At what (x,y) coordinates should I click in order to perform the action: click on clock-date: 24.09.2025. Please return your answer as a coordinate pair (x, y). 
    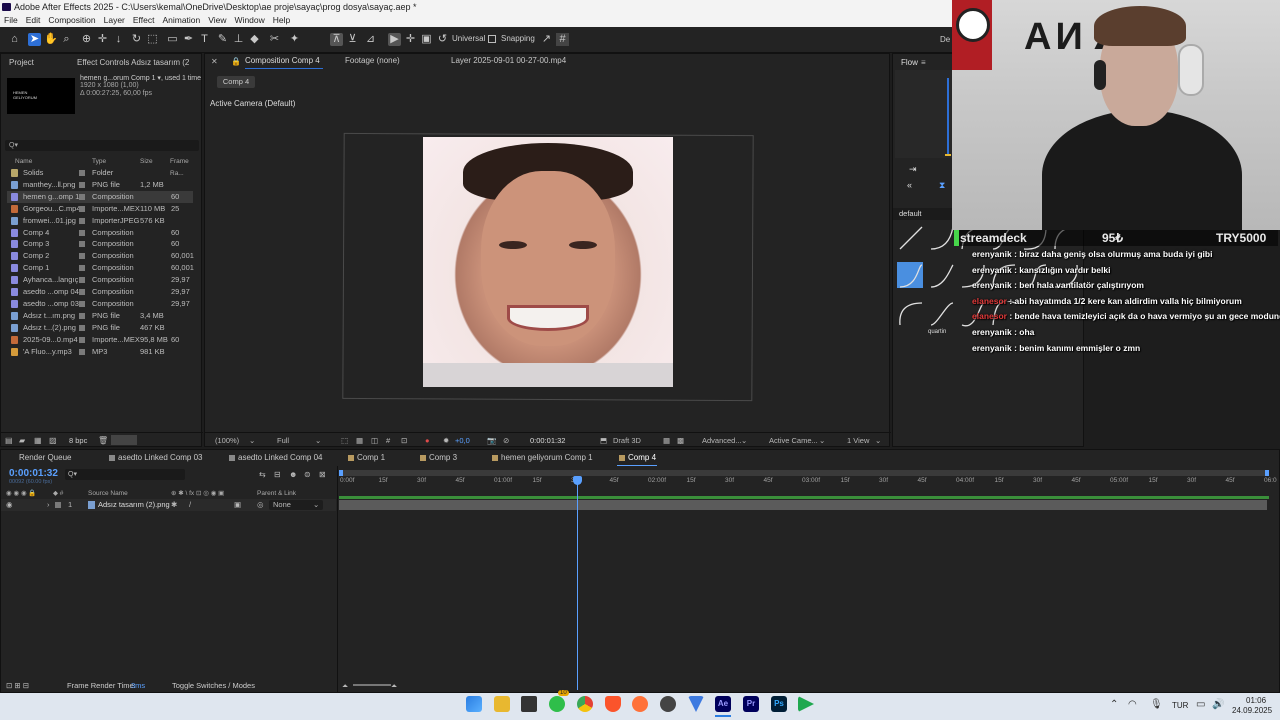
    Looking at the image, I should click on (1252, 710).